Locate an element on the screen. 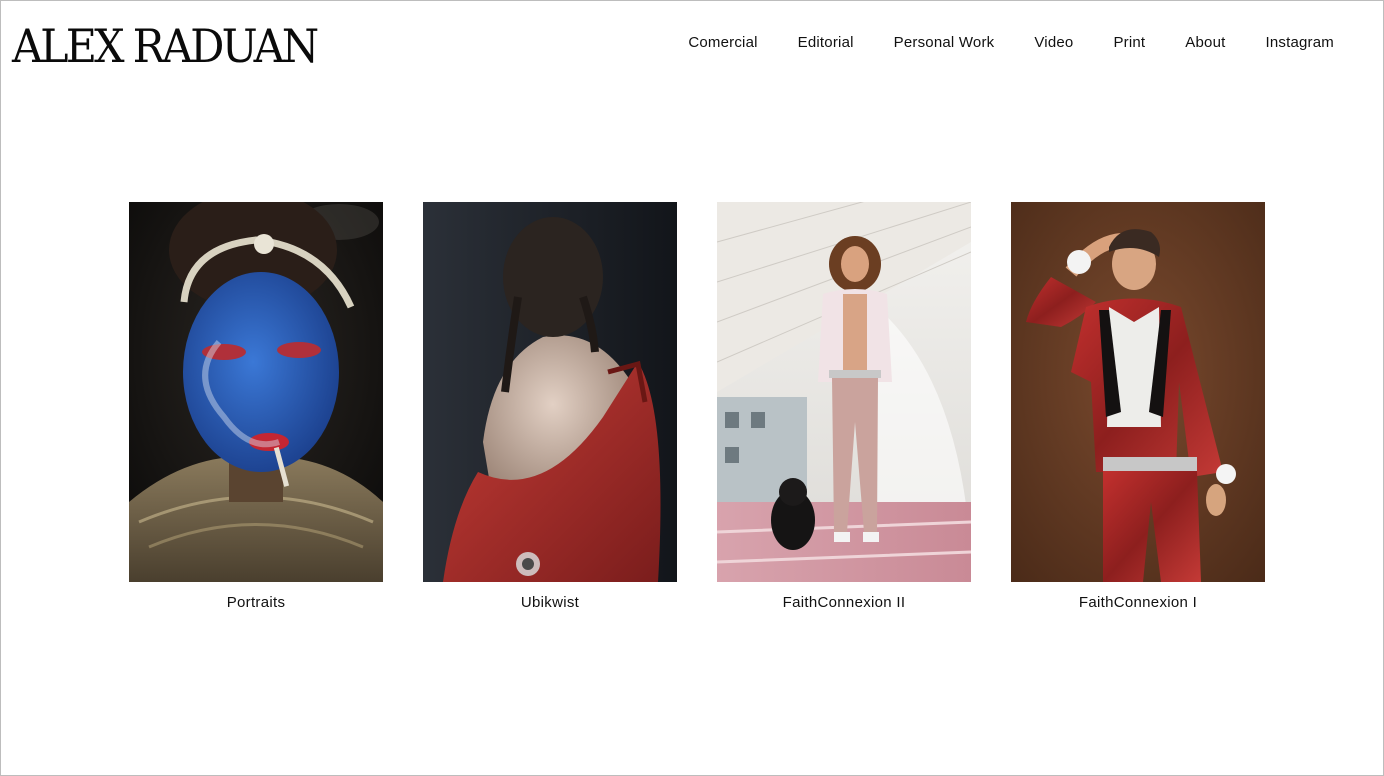  nav-item-comercial: Comercial is located at coordinates (722, 43).